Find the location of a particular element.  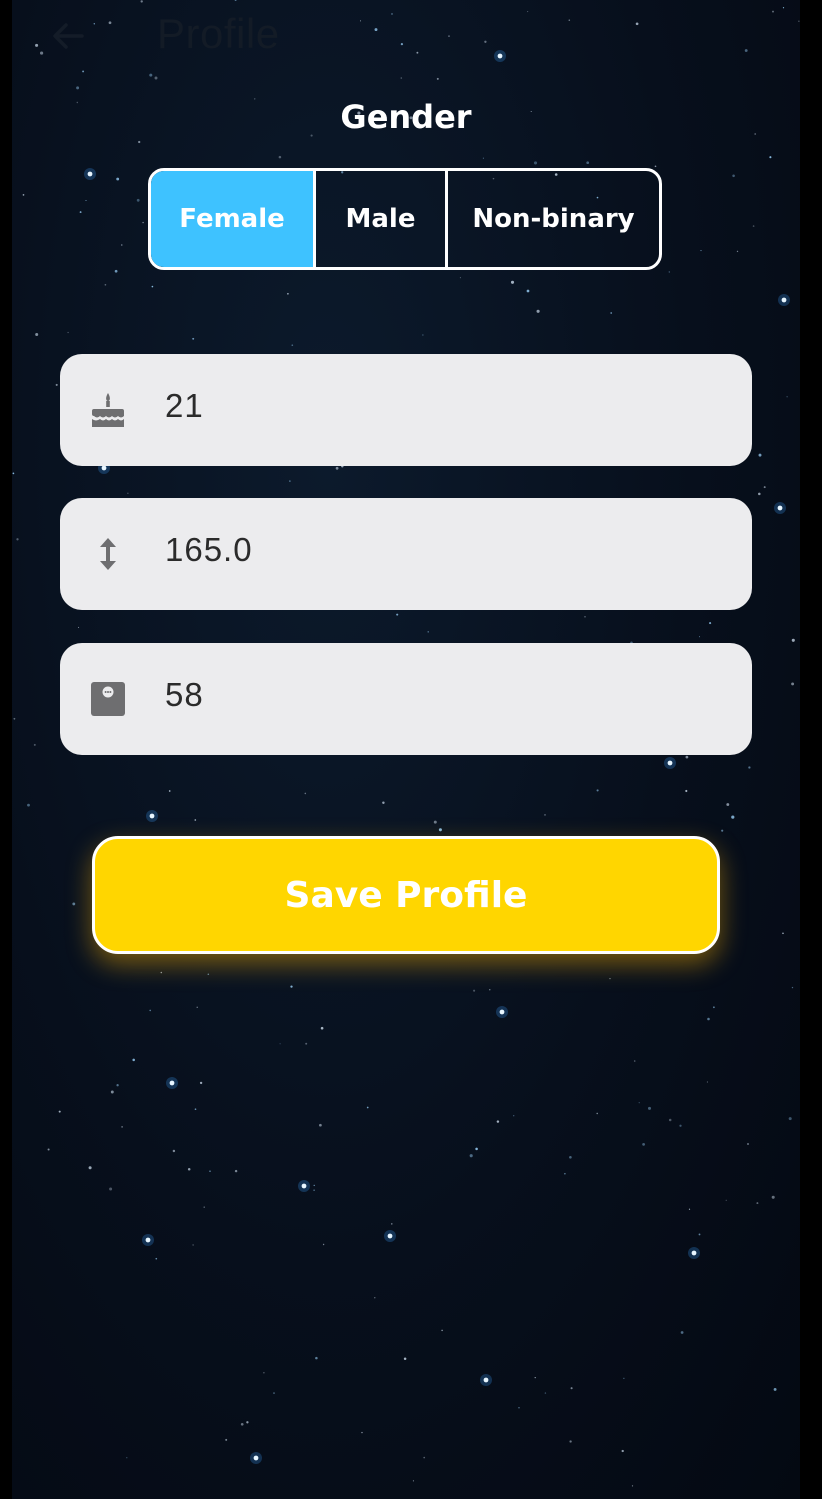

gender-label: Gender is located at coordinates (406, 117).